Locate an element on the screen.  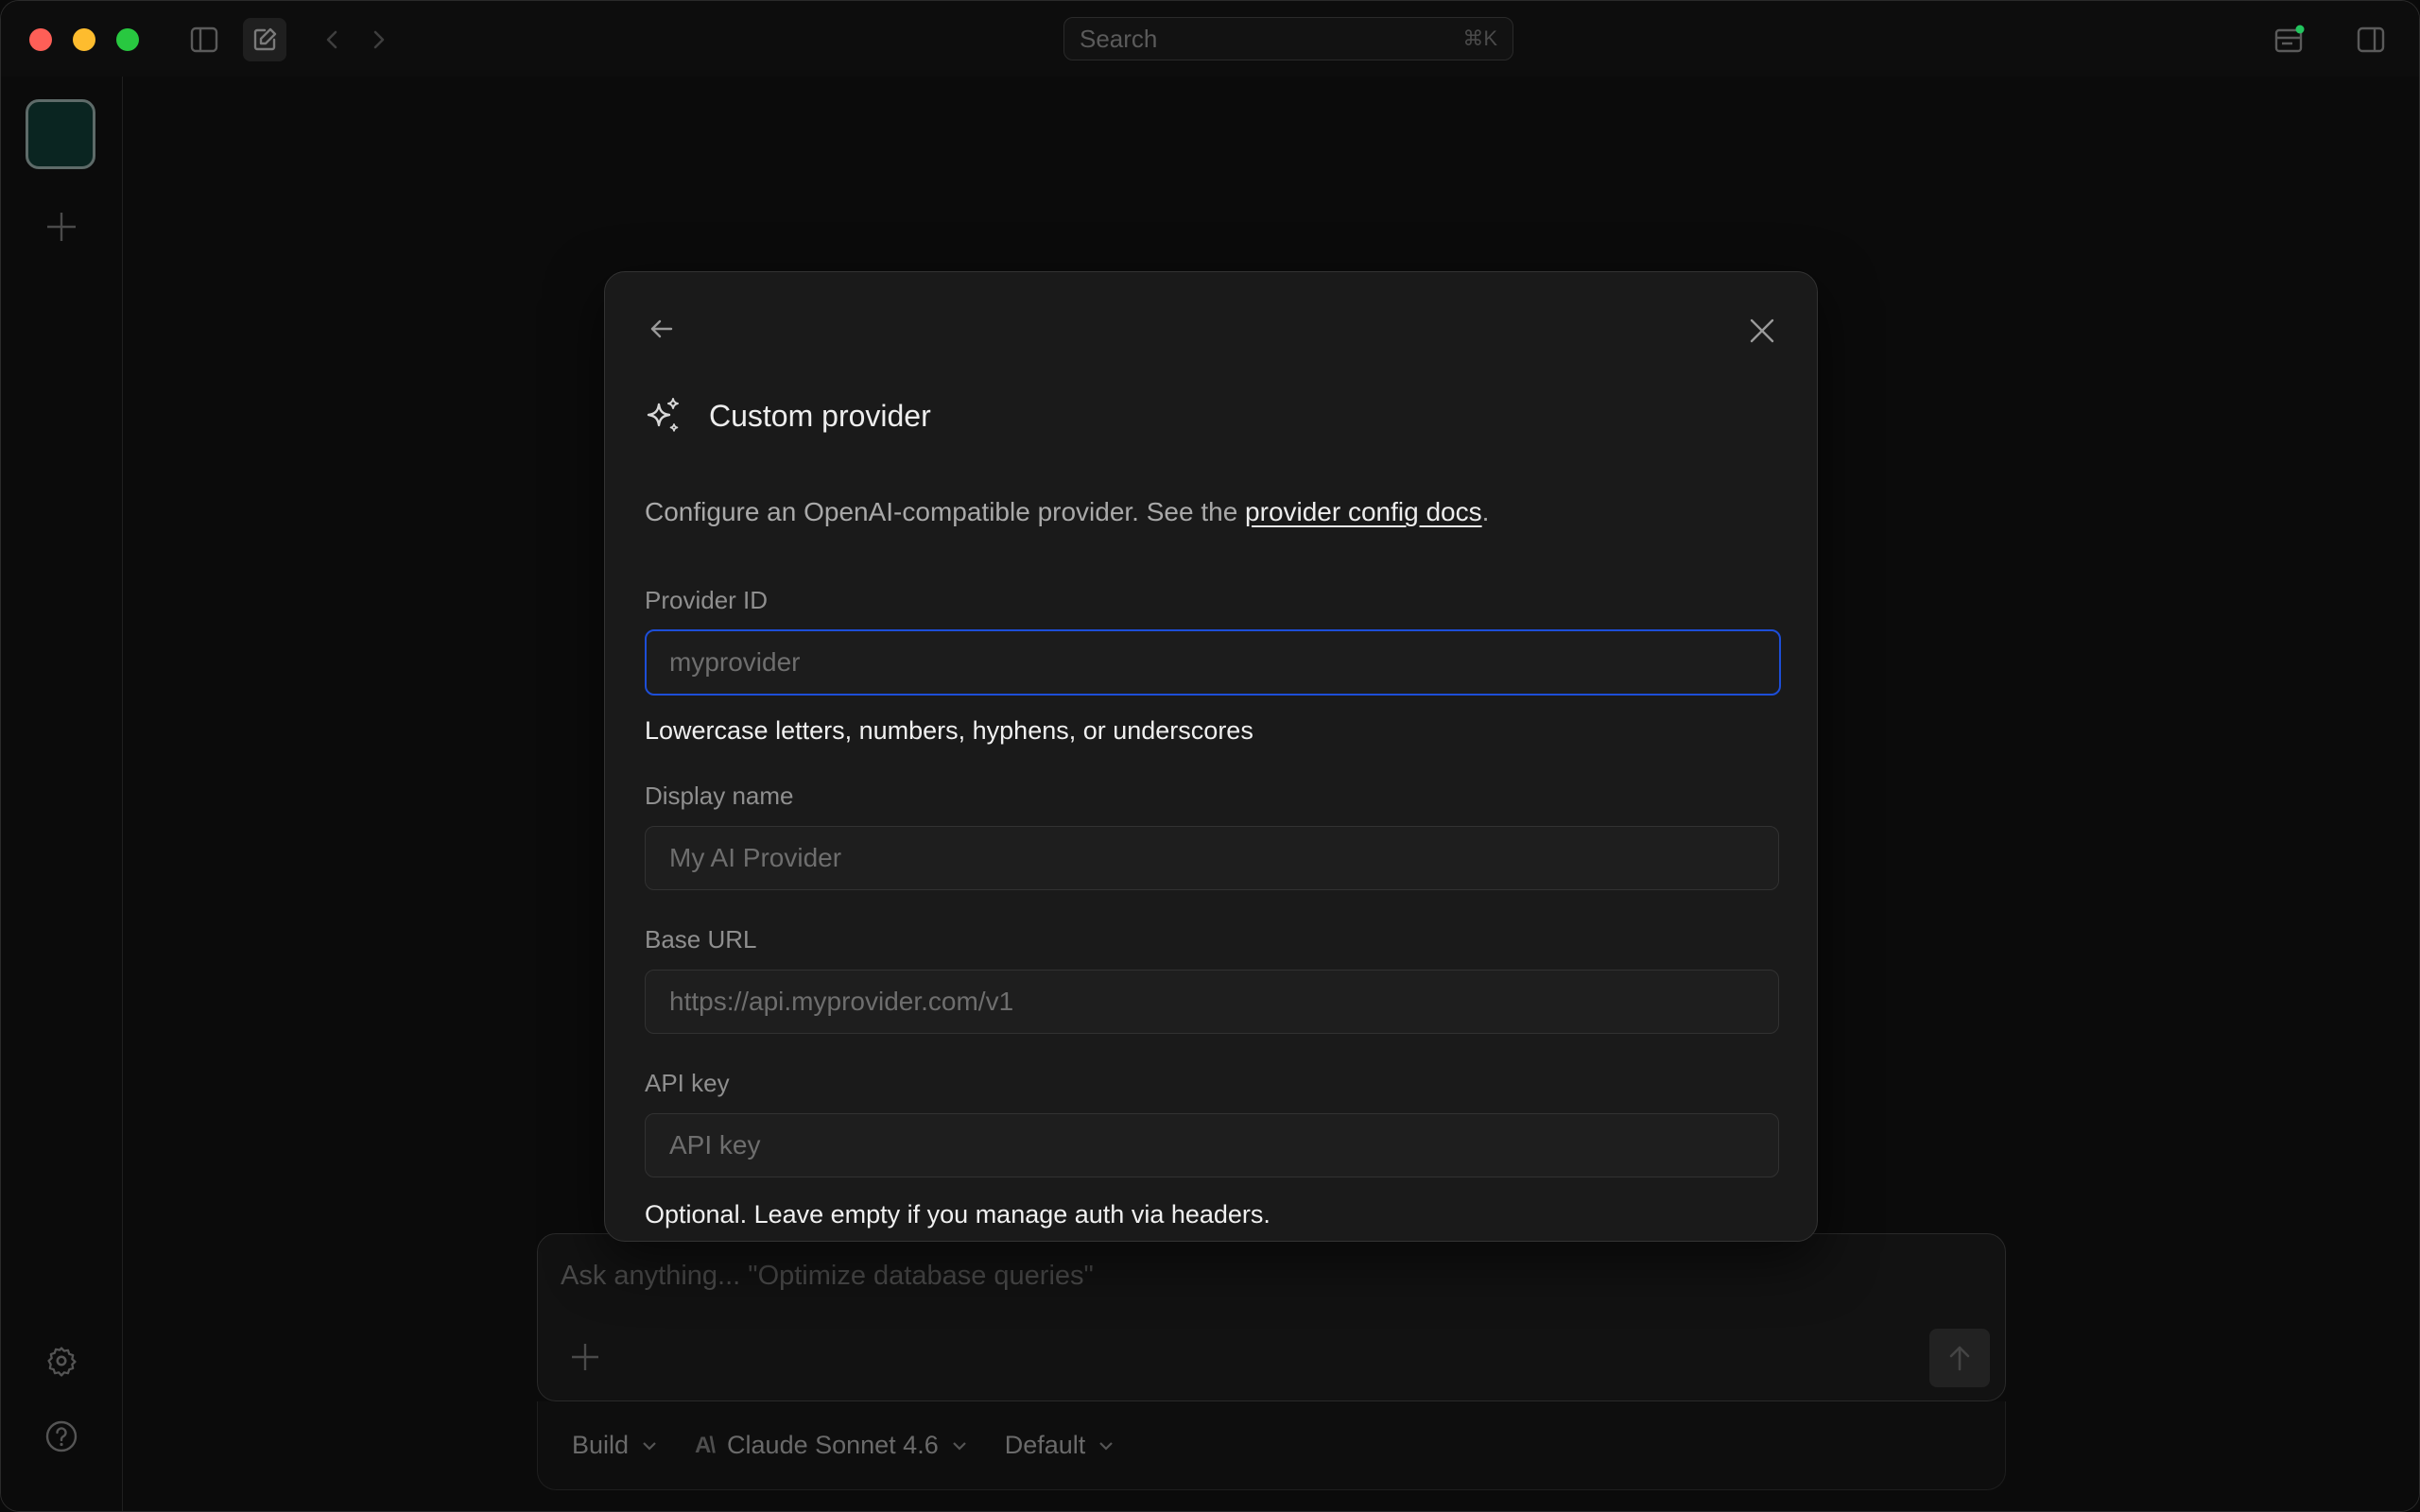
forward-button is located at coordinates (378, 39).